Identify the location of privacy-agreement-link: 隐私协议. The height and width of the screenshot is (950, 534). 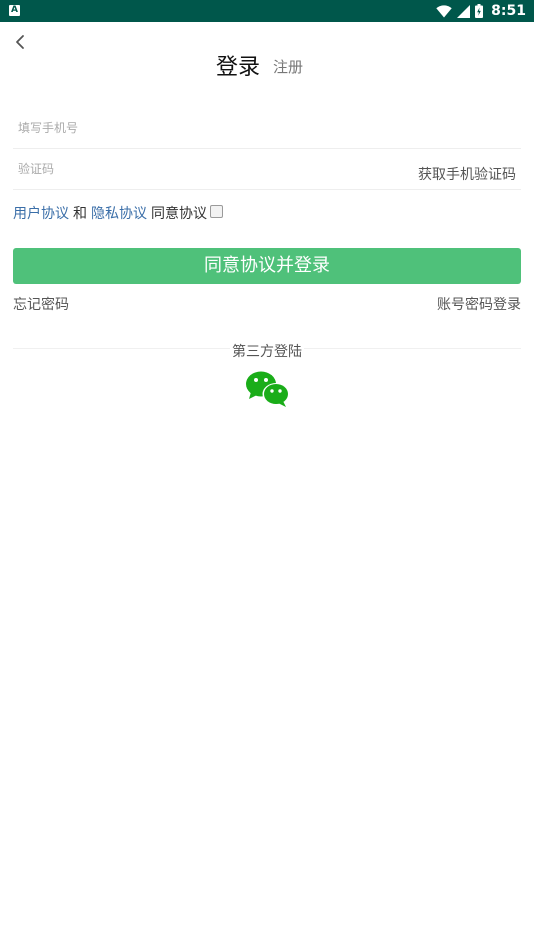
(119, 213).